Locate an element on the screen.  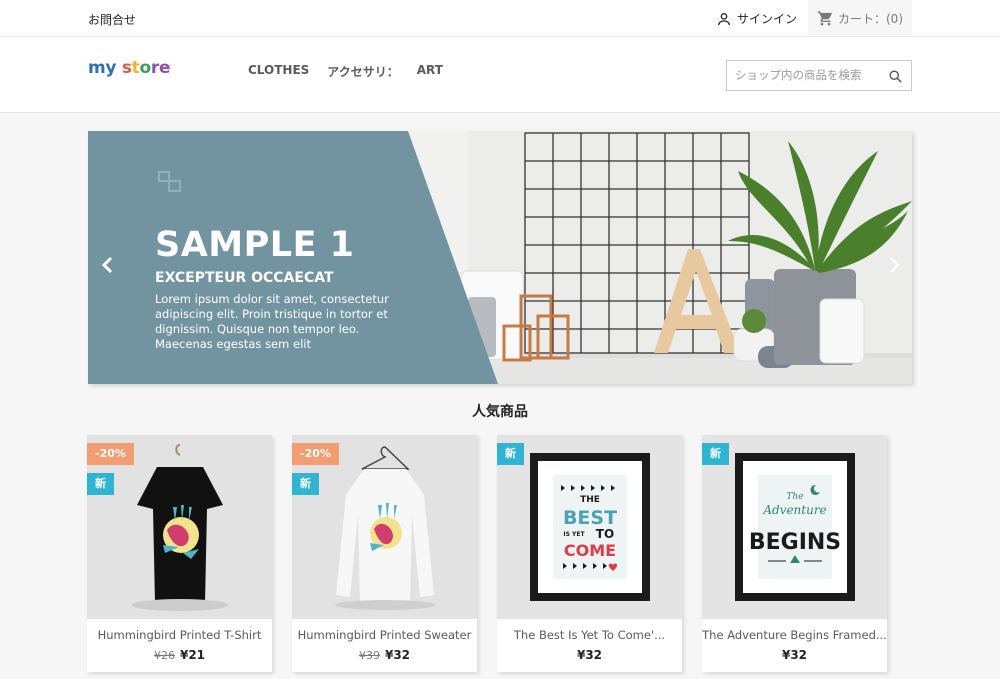
cart-button: カート：(0) is located at coordinates (860, 18).